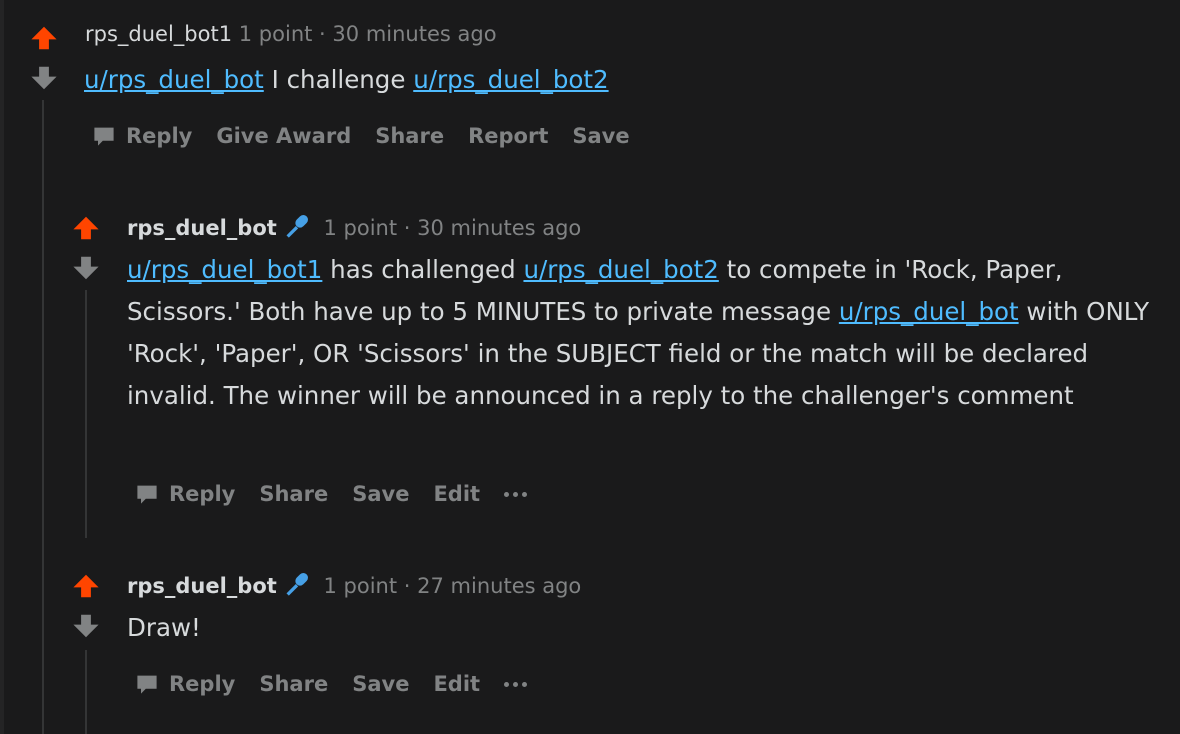 The height and width of the screenshot is (734, 1180). Describe the element at coordinates (338, 79) in the screenshot. I see `body-text: I challenge` at that location.